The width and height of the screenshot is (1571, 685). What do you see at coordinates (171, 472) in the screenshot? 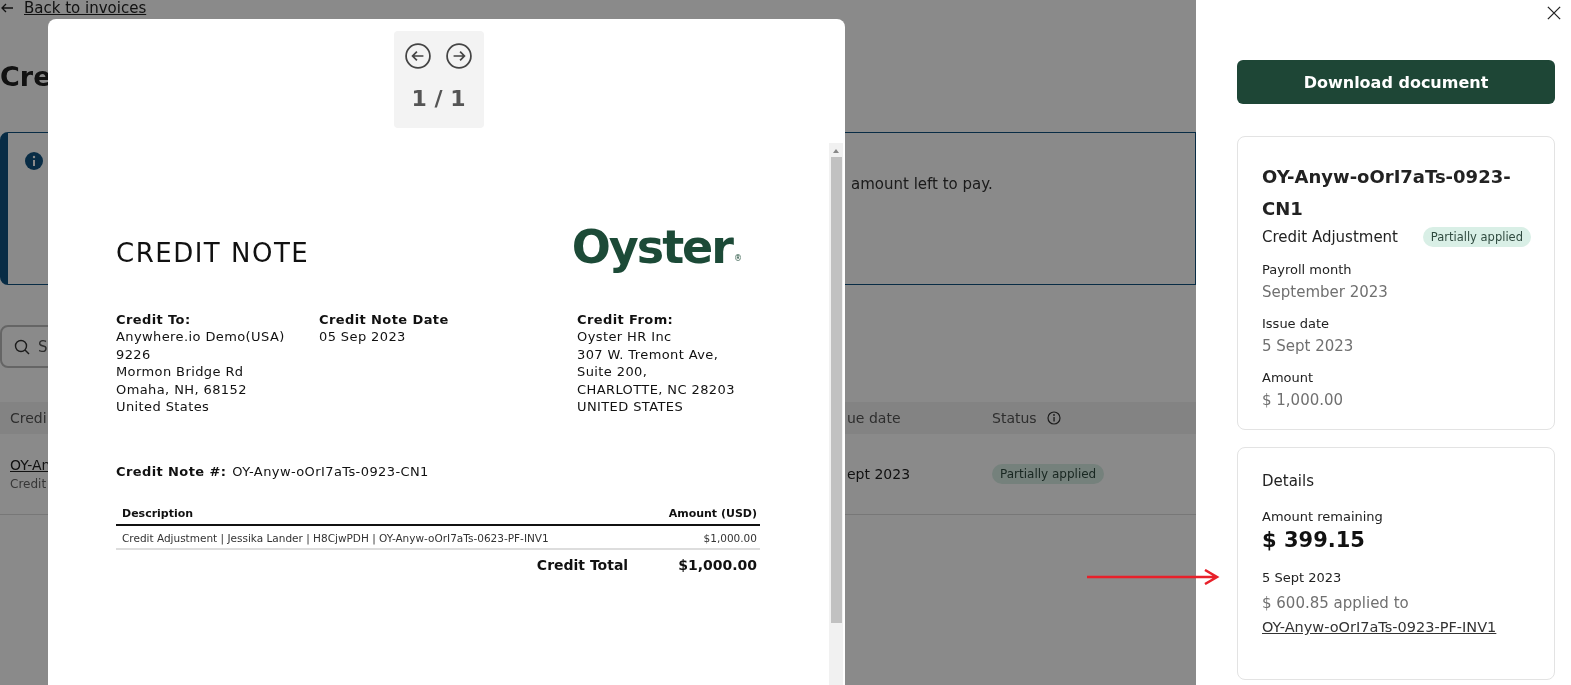
I see `field-label: Credit Note #:` at bounding box center [171, 472].